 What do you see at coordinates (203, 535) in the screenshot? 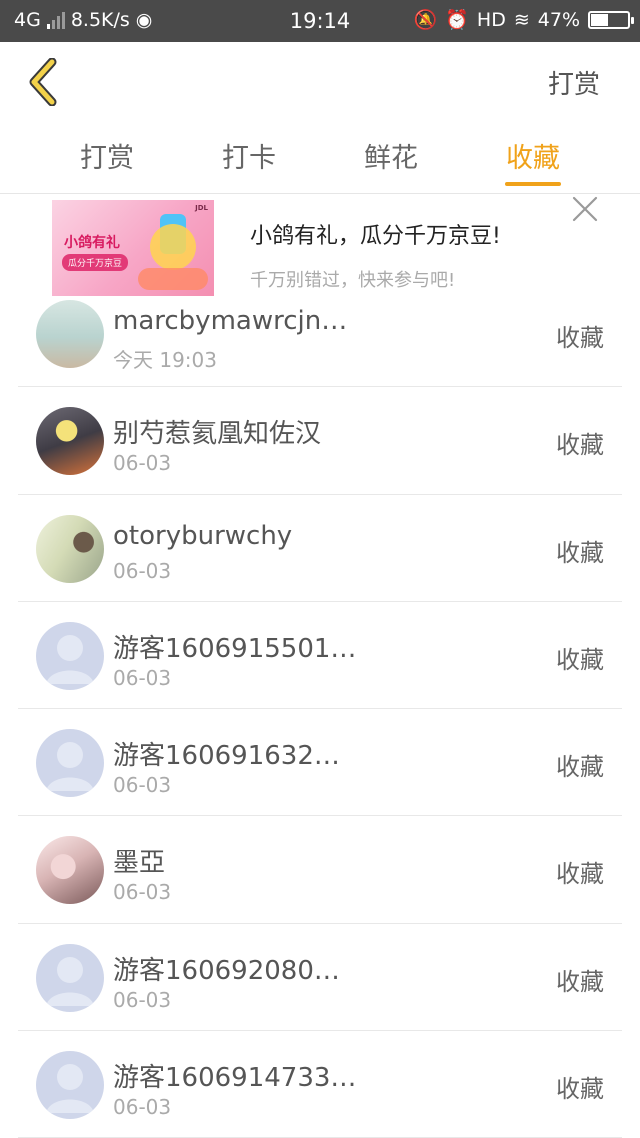
I see `user-name: otoryburwchy` at bounding box center [203, 535].